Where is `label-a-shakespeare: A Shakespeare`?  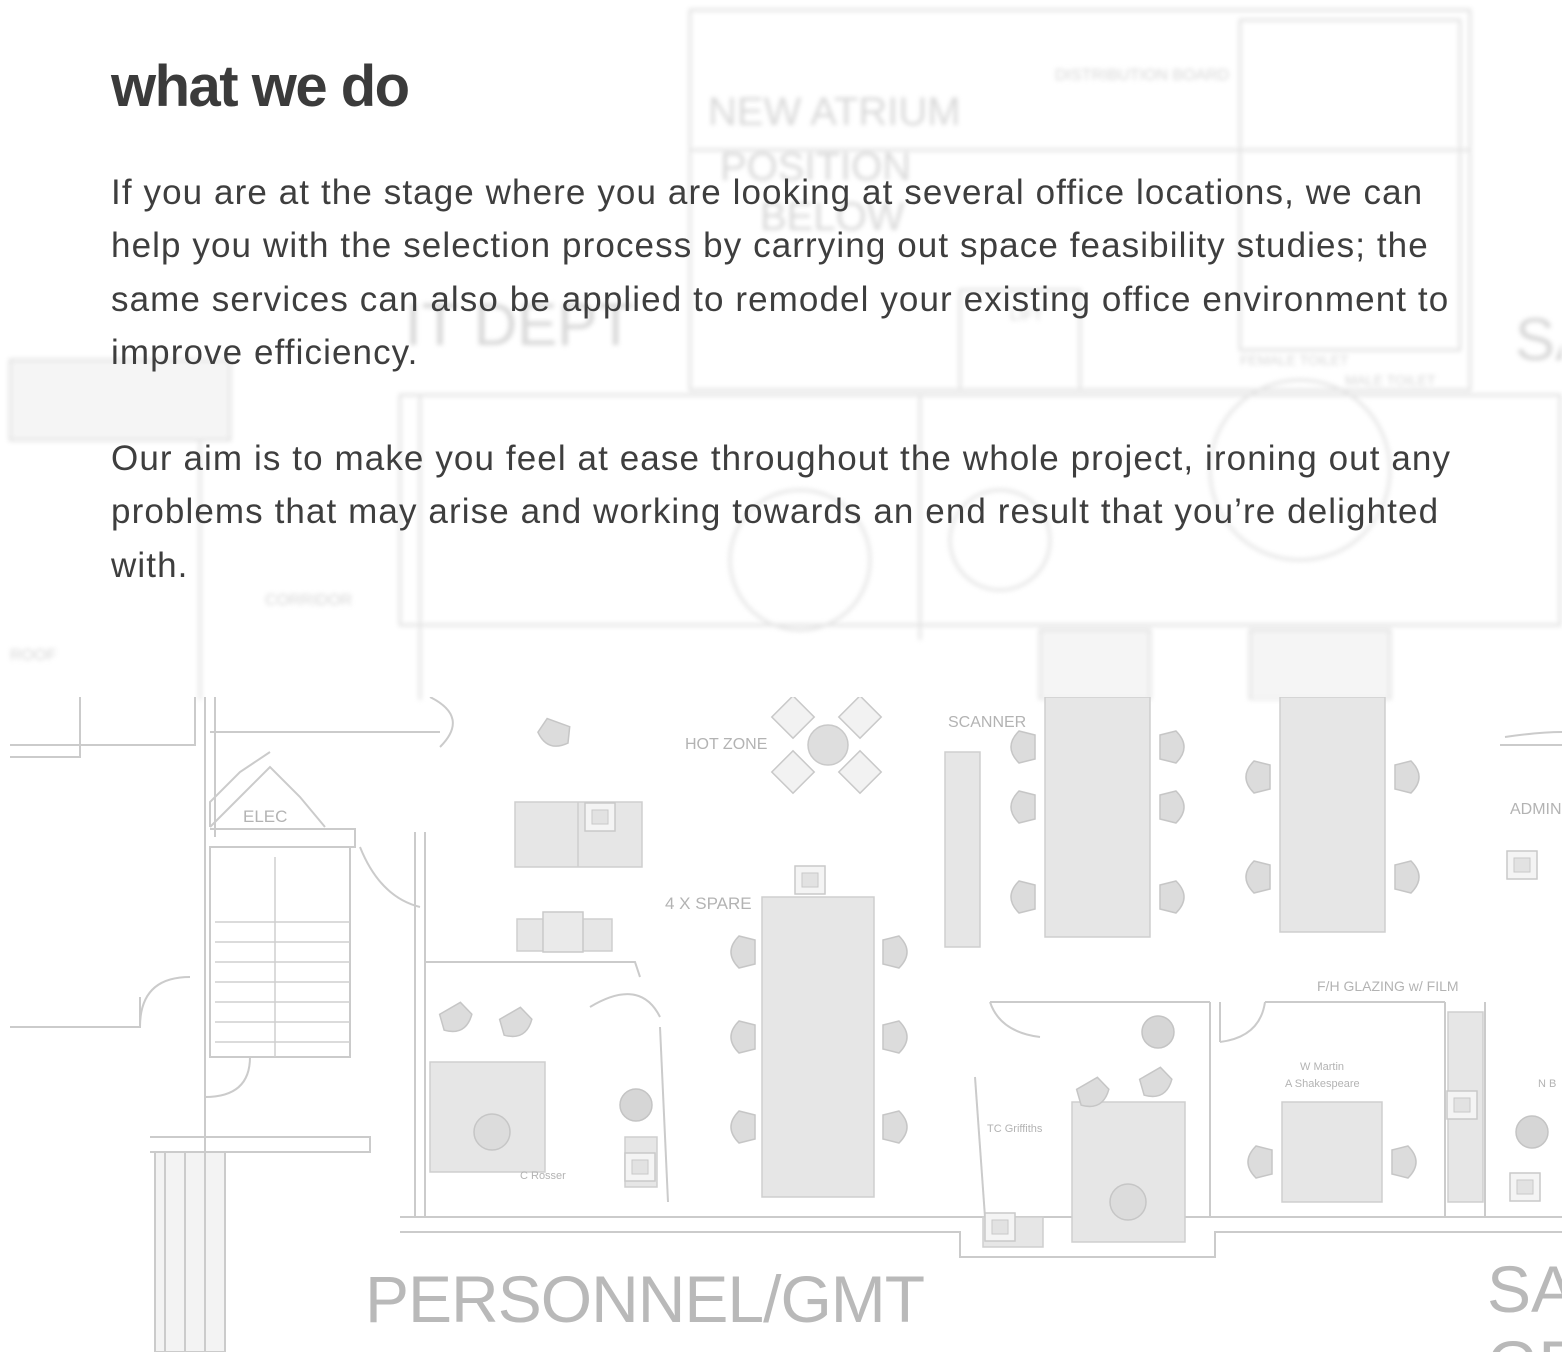 label-a-shakespeare: A Shakespeare is located at coordinates (1322, 1084).